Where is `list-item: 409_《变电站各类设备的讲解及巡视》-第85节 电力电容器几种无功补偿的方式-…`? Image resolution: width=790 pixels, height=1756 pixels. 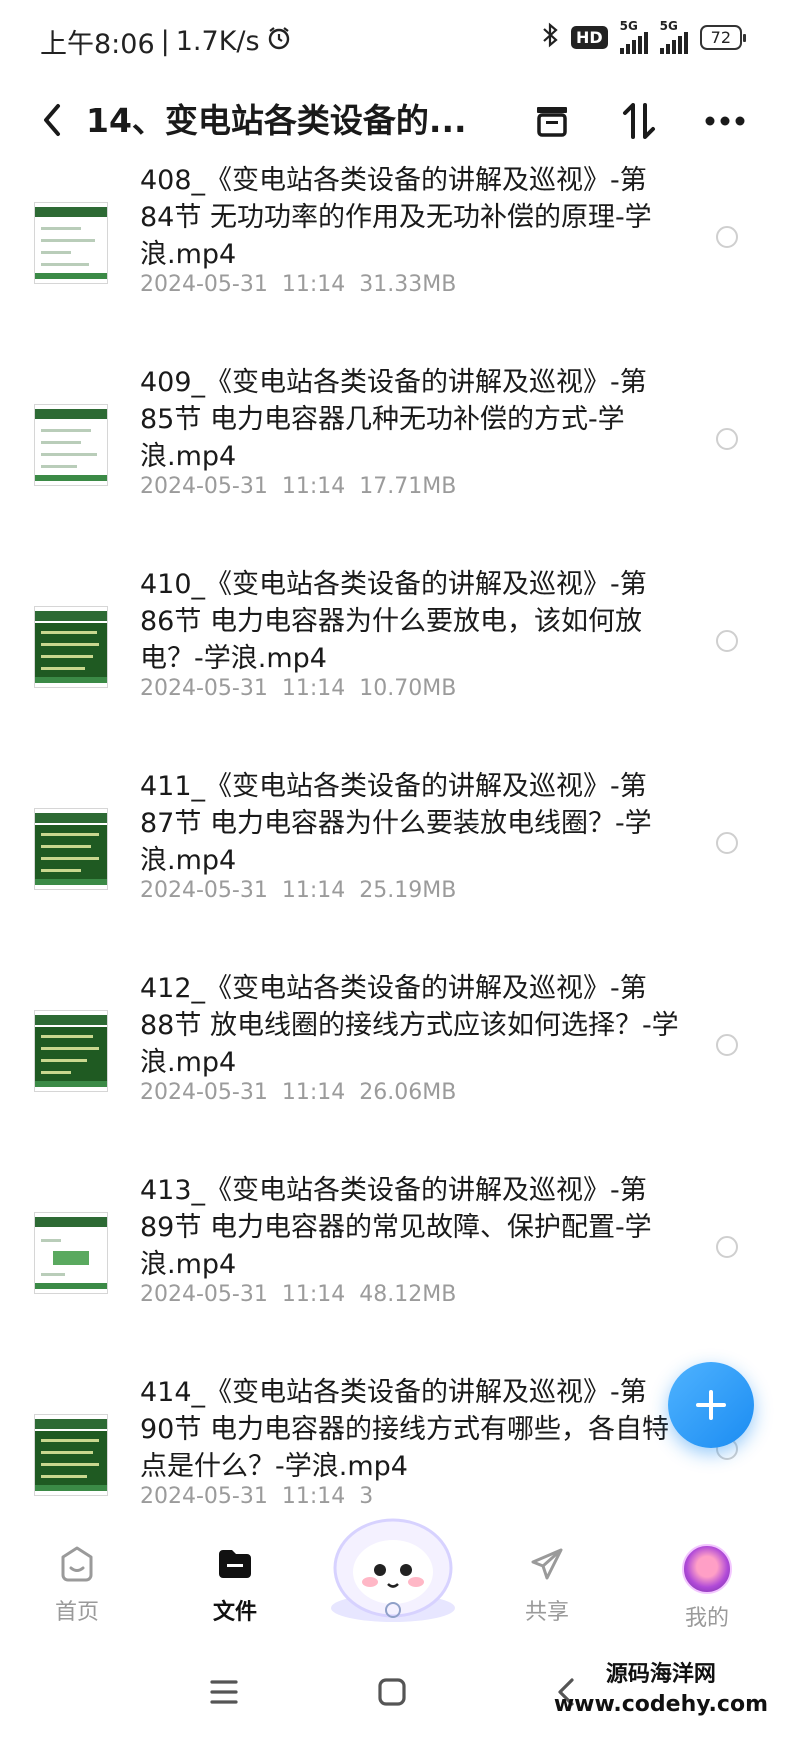
list-item: 409_《变电站各类设备的讲解及巡视》-第85节 电力电容器几种无功补偿的方式-… is located at coordinates (395, 452).